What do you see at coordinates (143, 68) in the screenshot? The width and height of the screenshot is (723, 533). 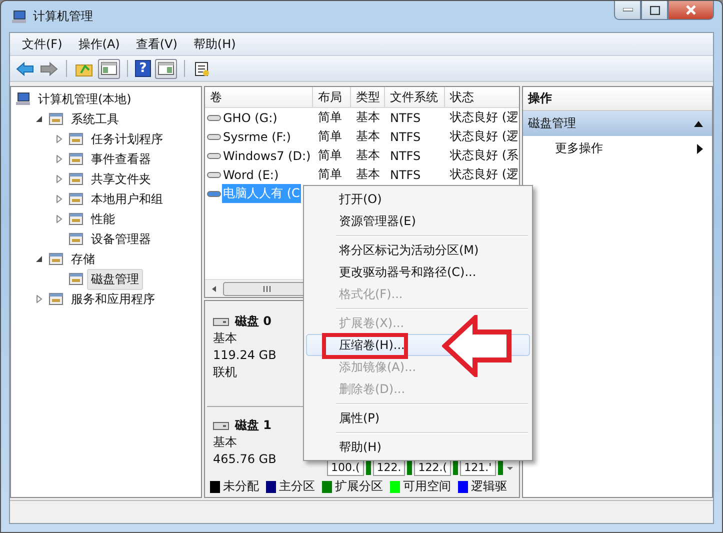 I see `help-button: ?` at bounding box center [143, 68].